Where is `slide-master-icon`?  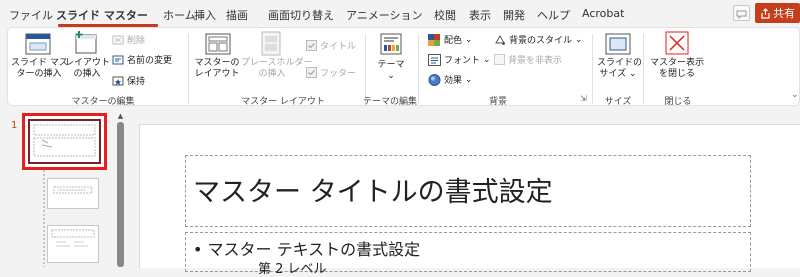 slide-master-icon is located at coordinates (38, 44).